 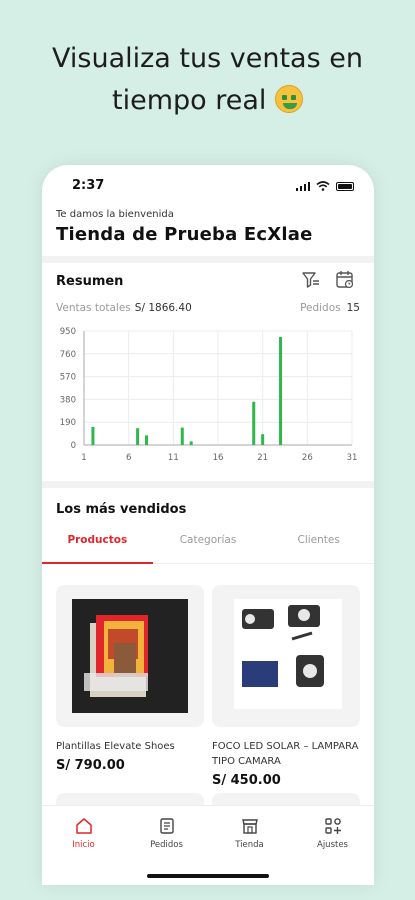 I want to click on x-tick-label: 11, so click(x=173, y=458).